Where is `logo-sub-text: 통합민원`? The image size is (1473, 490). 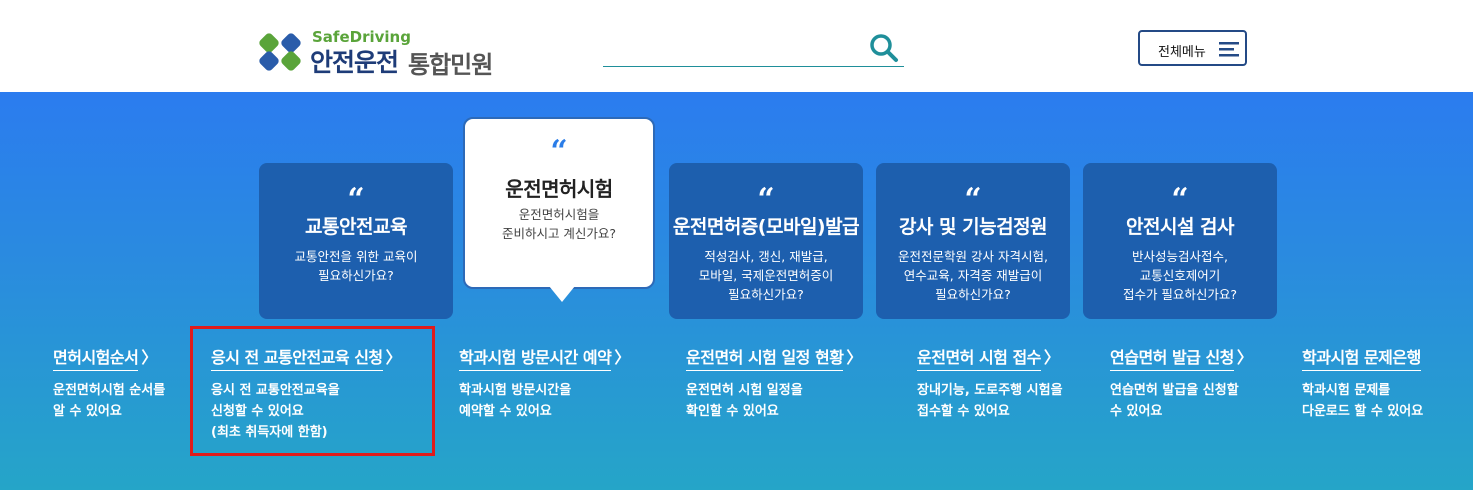 logo-sub-text: 통합민원 is located at coordinates (450, 65).